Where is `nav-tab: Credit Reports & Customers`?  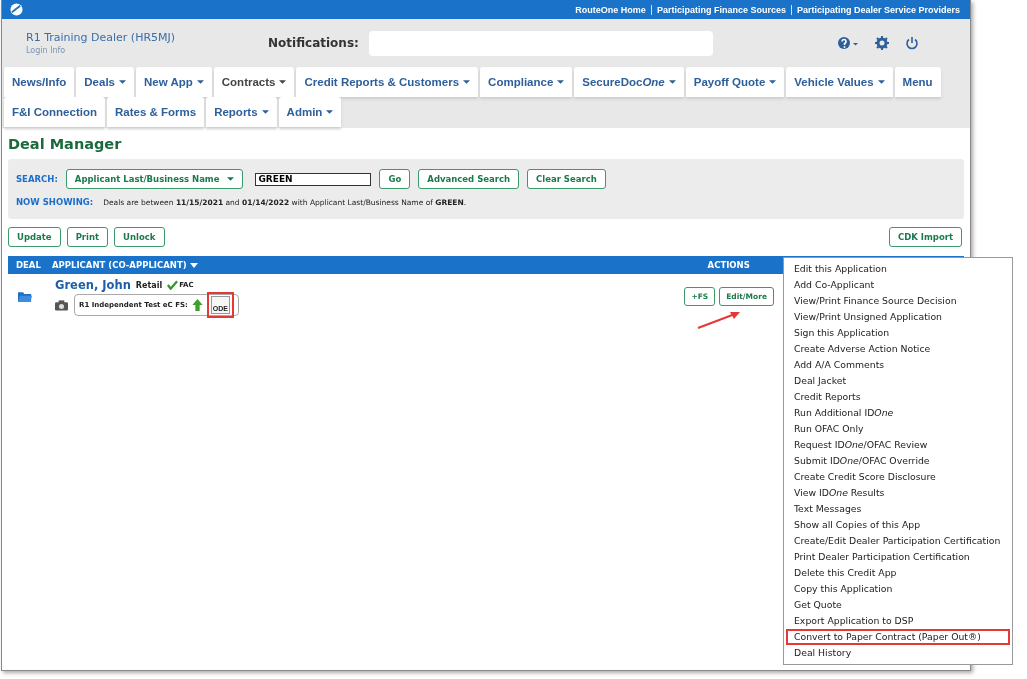
nav-tab: Credit Reports & Customers is located at coordinates (387, 82).